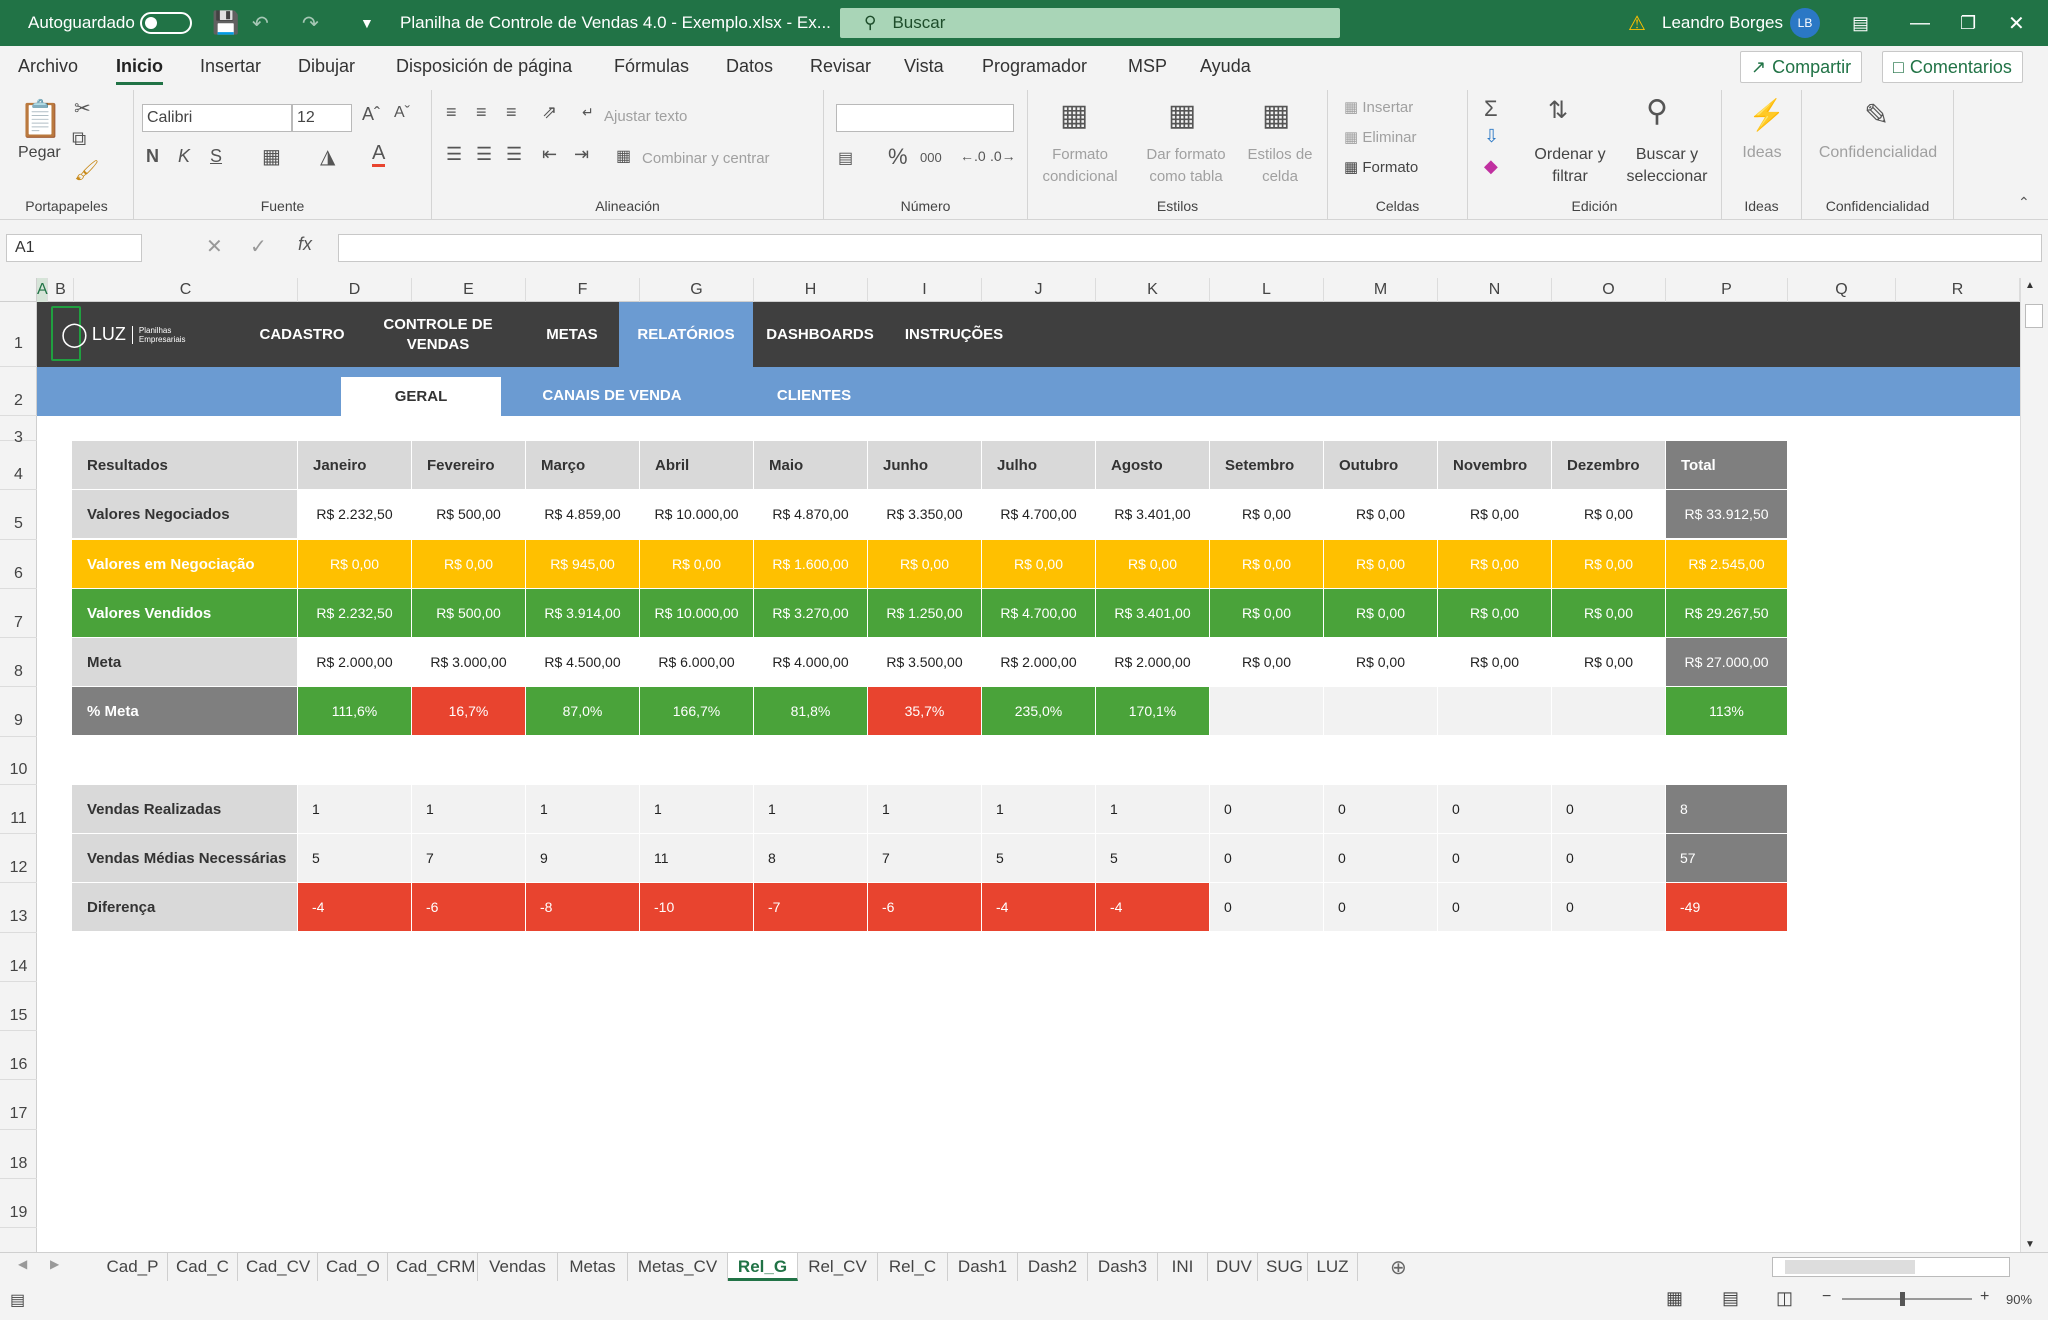  I want to click on zoom-slider, so click(1907, 1299).